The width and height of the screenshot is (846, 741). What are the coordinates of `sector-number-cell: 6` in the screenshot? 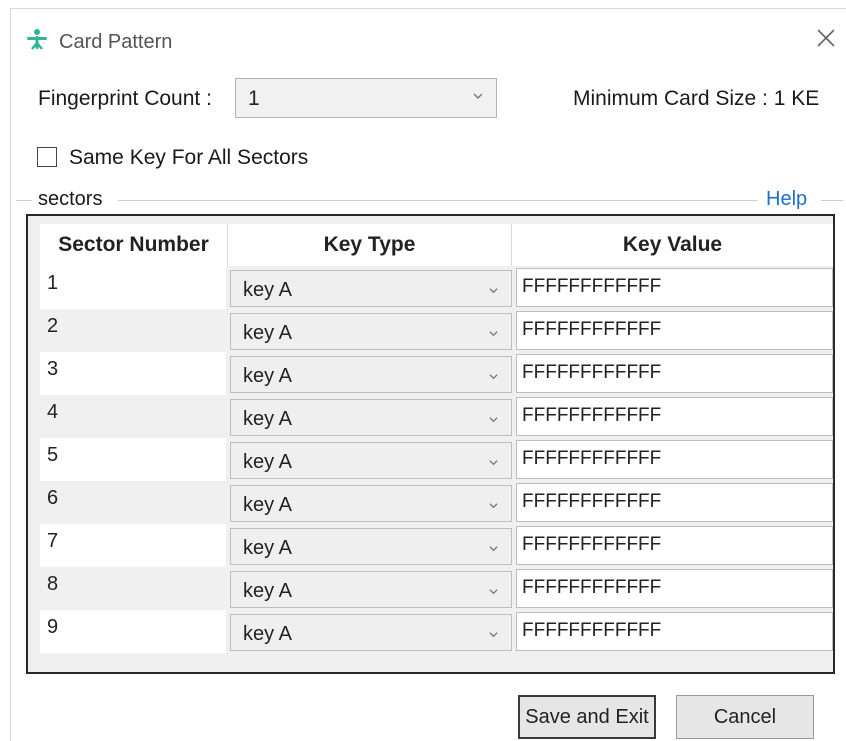 It's located at (133, 502).